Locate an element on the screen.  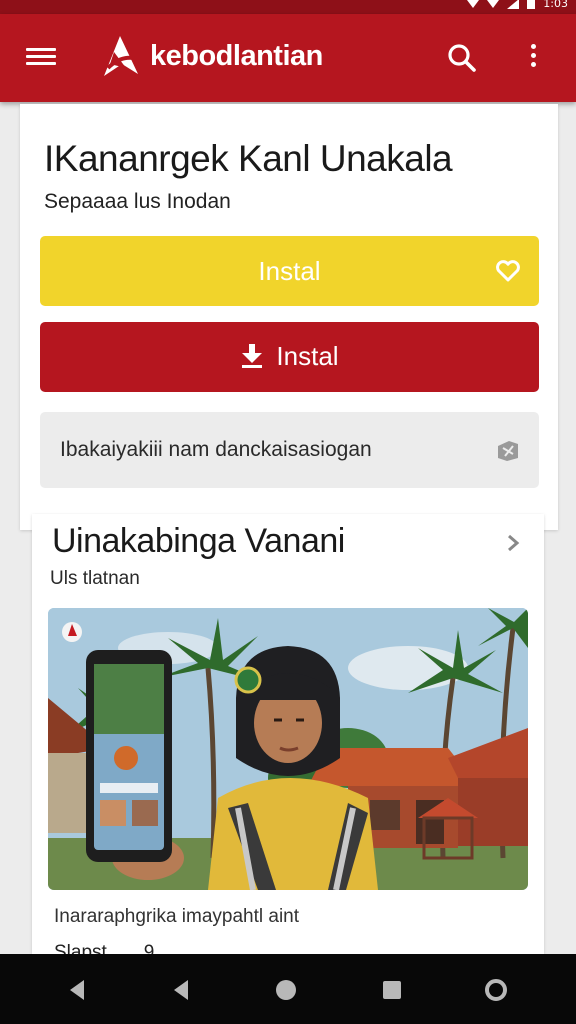
wifi-icon is located at coordinates (473, 4).